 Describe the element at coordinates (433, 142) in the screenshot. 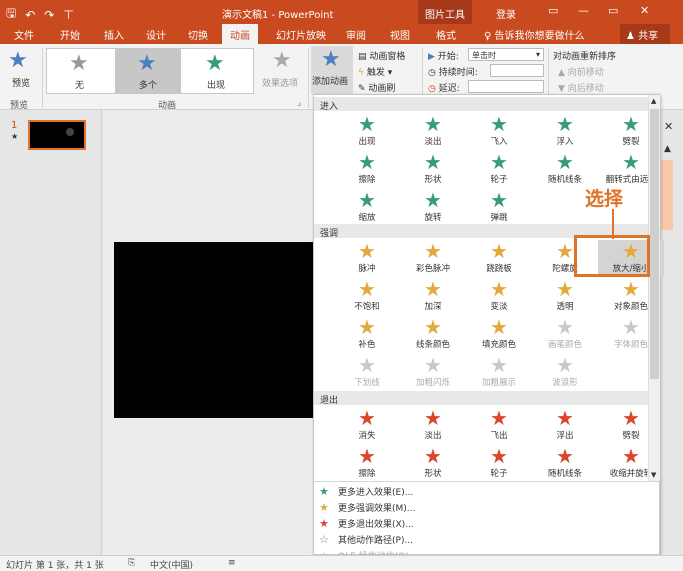

I see `effect-label: 淡出` at that location.